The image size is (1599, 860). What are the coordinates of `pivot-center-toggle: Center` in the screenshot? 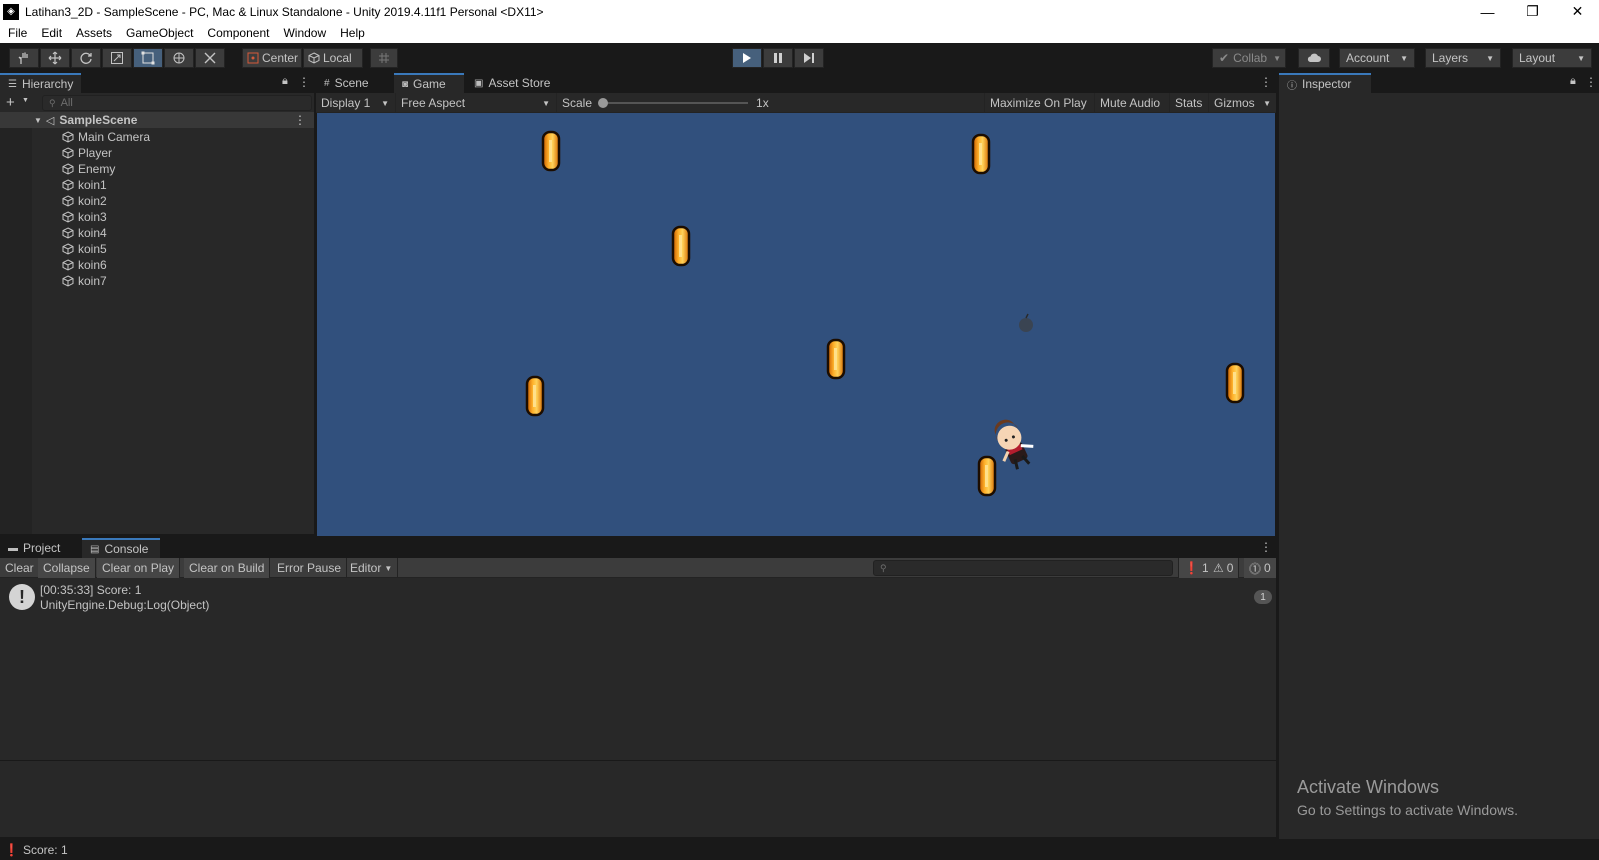 It's located at (272, 58).